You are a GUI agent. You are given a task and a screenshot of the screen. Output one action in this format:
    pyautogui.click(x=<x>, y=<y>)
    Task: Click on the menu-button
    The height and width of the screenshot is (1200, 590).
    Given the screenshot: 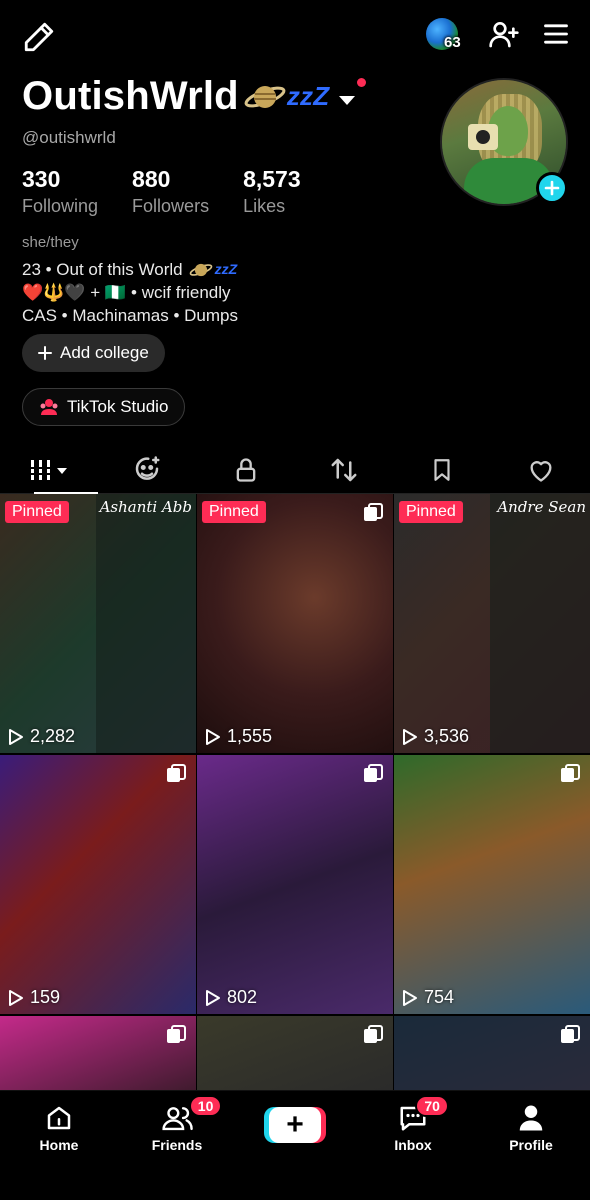 What is the action you would take?
    pyautogui.click(x=556, y=36)
    